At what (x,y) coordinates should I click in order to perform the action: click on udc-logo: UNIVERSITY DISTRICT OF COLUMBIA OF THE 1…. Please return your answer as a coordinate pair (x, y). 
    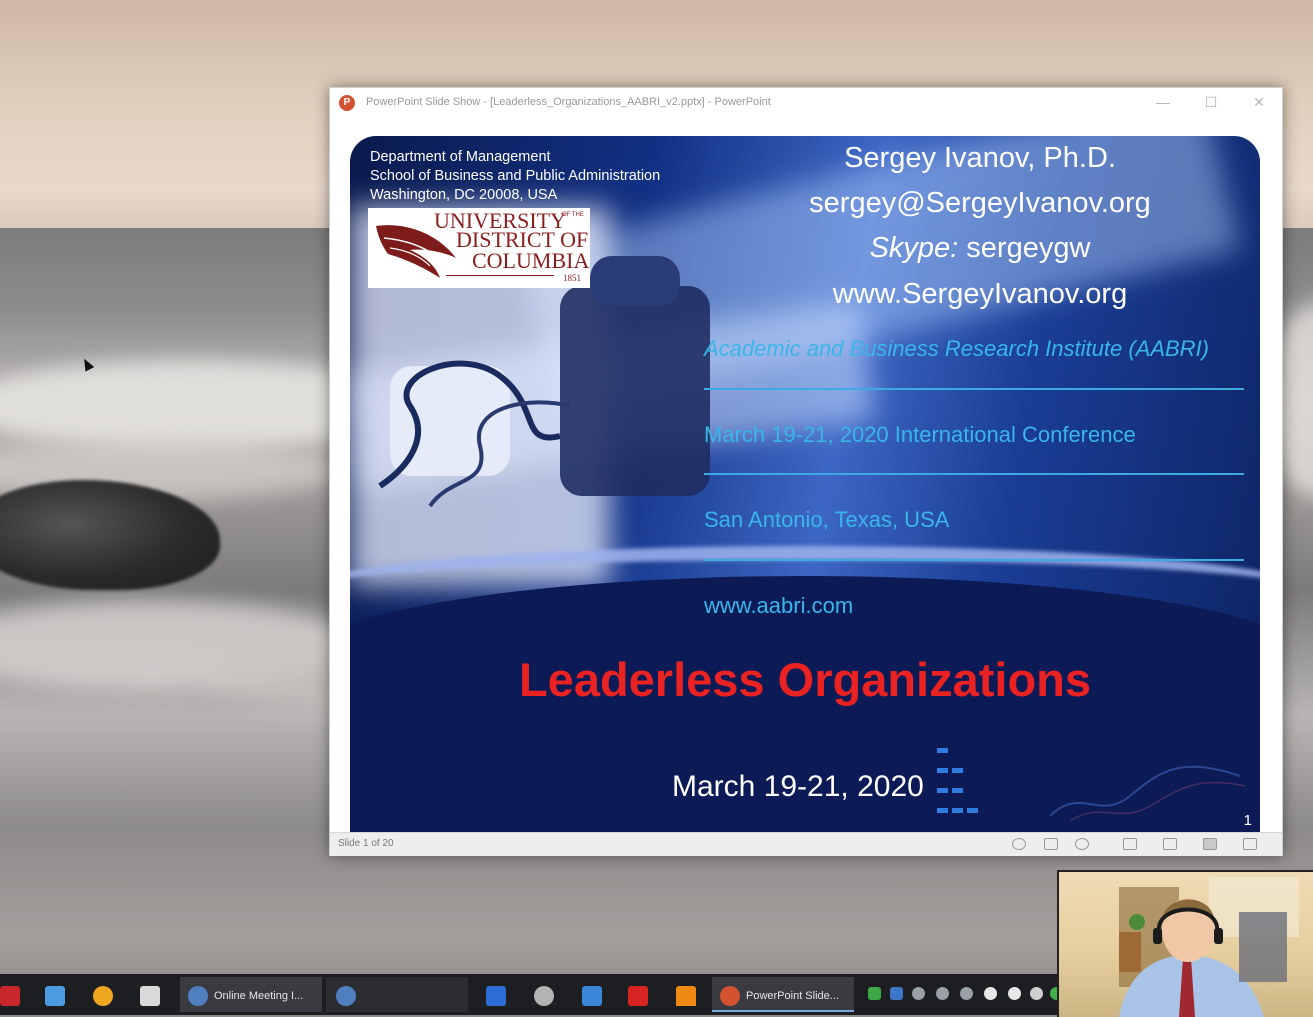
    Looking at the image, I should click on (479, 248).